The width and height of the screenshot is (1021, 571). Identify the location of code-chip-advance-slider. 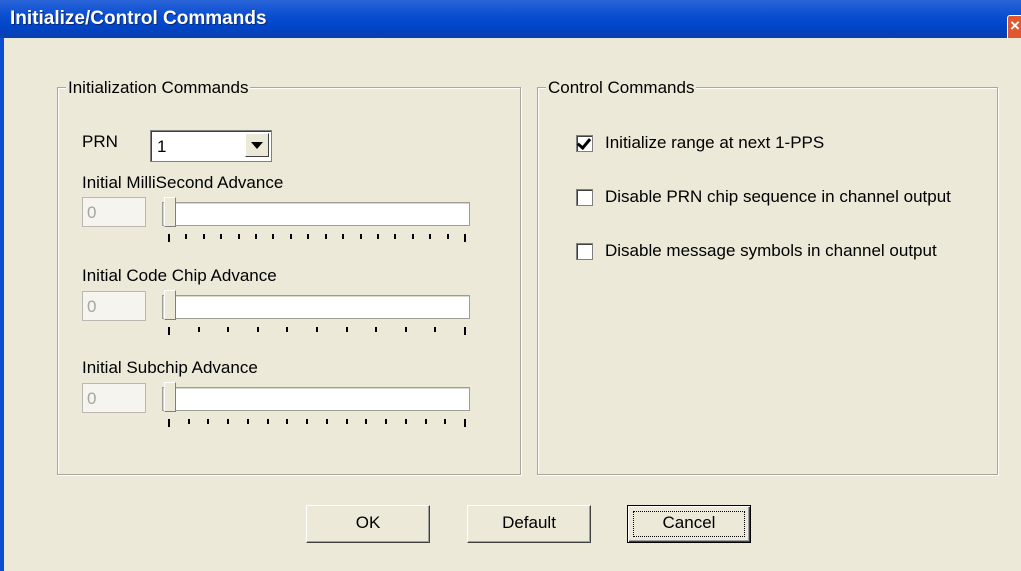
(316, 307).